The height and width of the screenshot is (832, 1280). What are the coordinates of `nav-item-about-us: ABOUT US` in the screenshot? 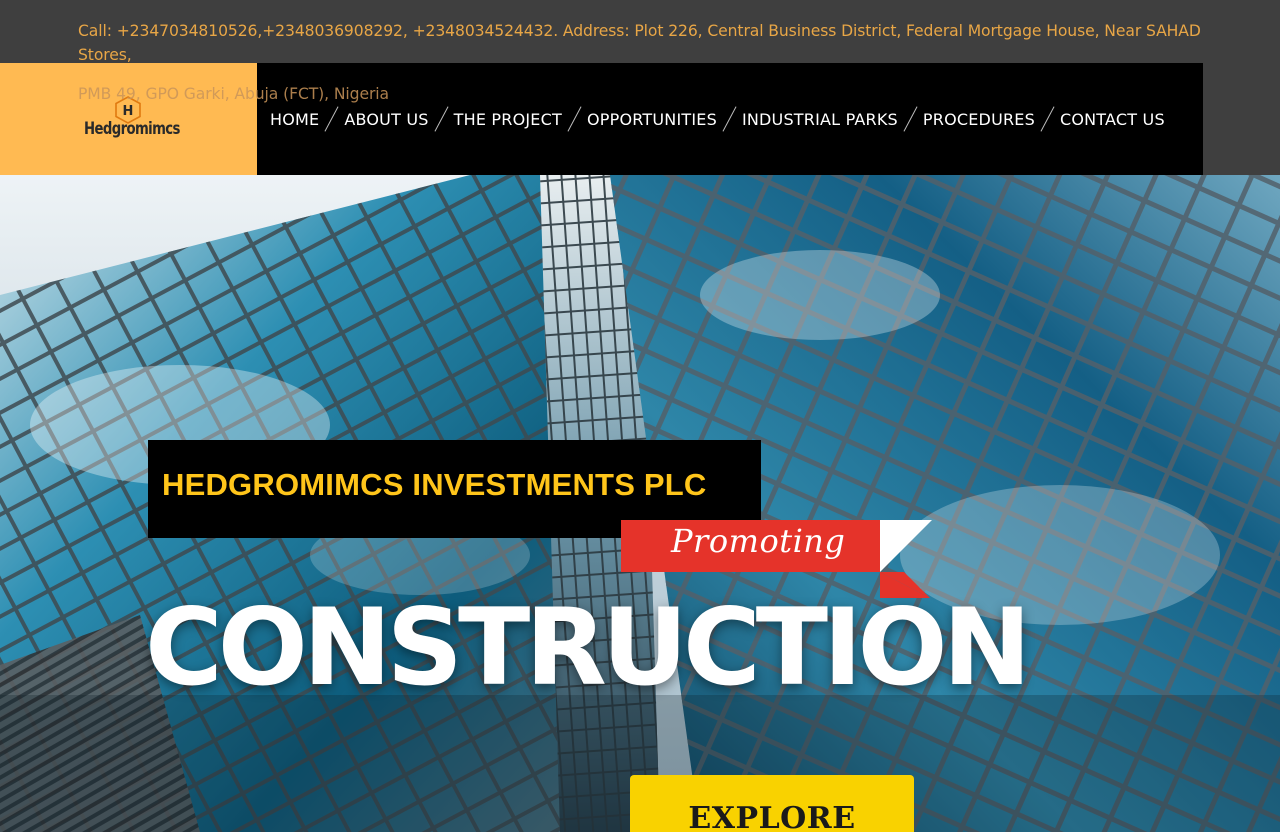 It's located at (386, 119).